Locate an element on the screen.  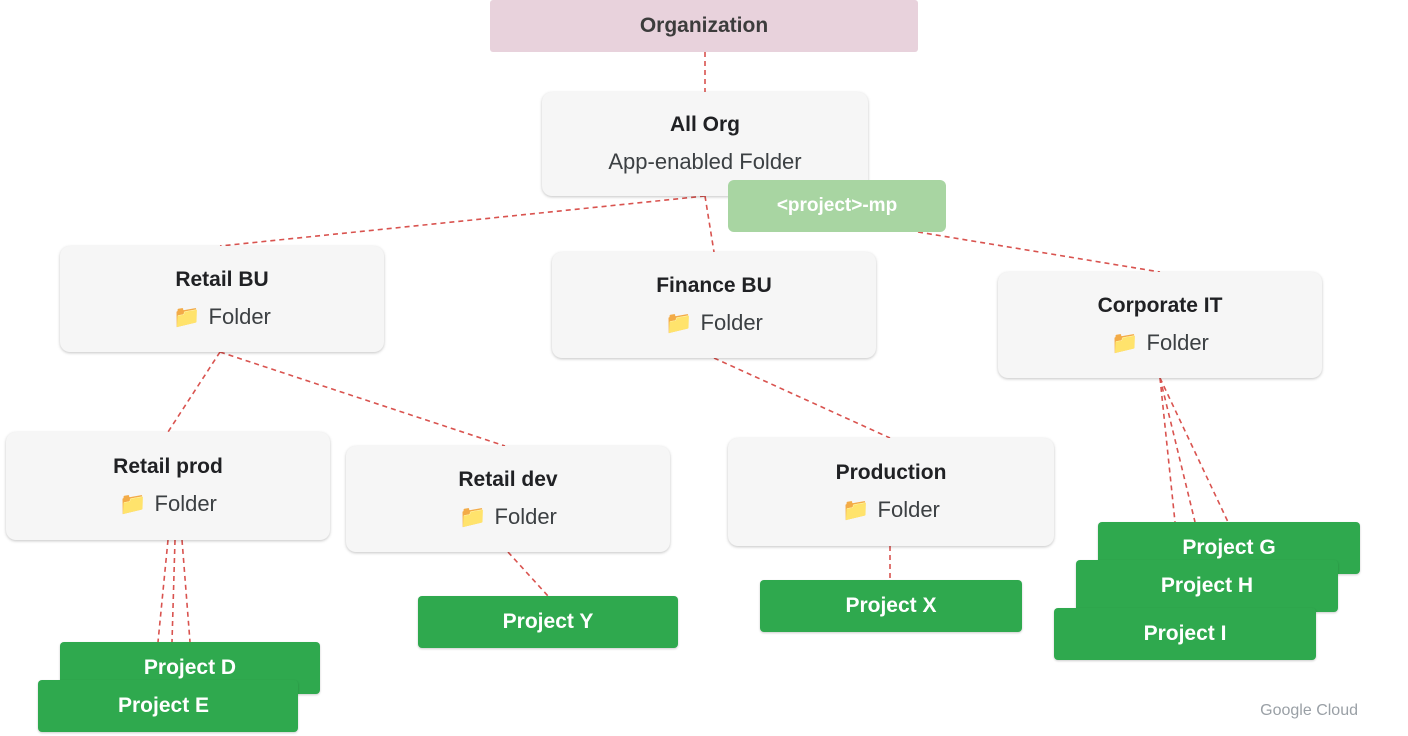
organization-label: Organization is located at coordinates (704, 25).